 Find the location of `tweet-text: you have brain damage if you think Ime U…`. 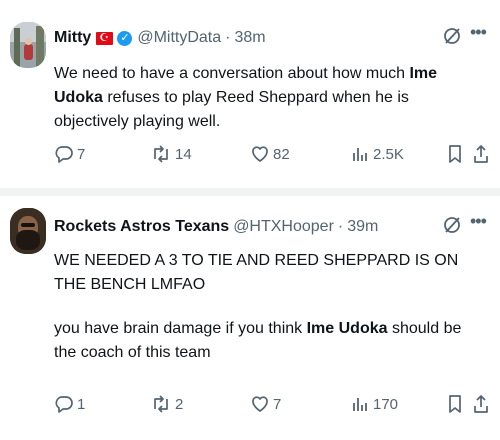

tweet-text: you have brain damage if you think Ime U… is located at coordinates (270, 341).